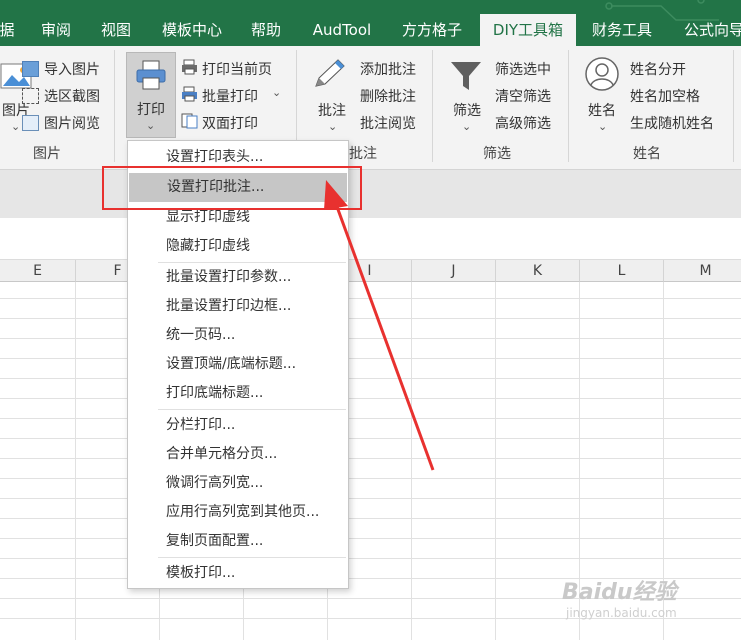 The width and height of the screenshot is (741, 640). Describe the element at coordinates (47, 154) in the screenshot. I see `picture-group-label: 图片` at that location.